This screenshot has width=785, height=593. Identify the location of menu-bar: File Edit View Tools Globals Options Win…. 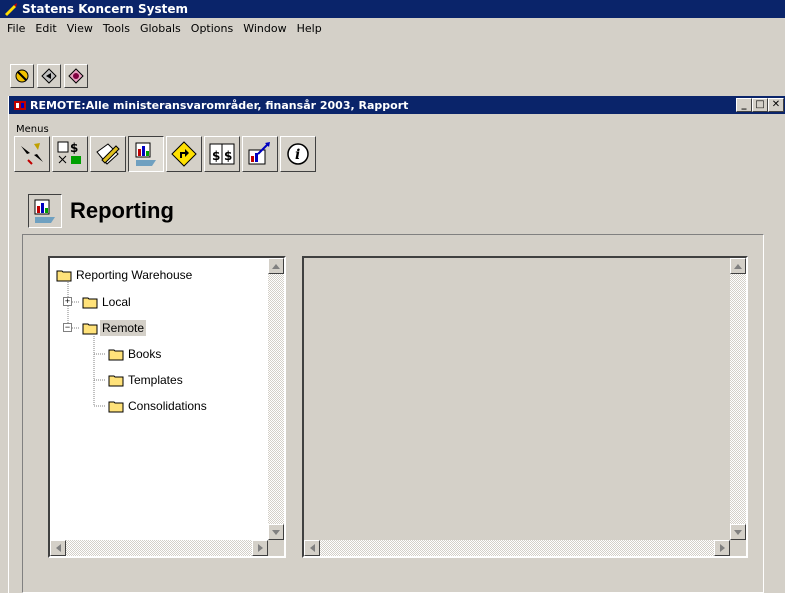
(392, 28).